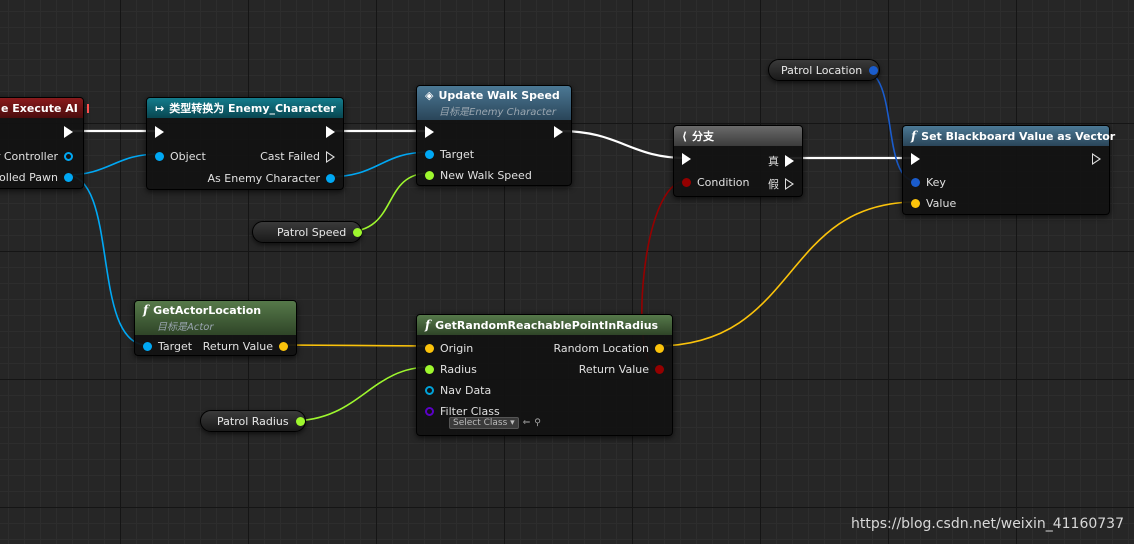 This screenshot has height=544, width=1134. I want to click on patrol-location-label: Patrol Location, so click(822, 70).